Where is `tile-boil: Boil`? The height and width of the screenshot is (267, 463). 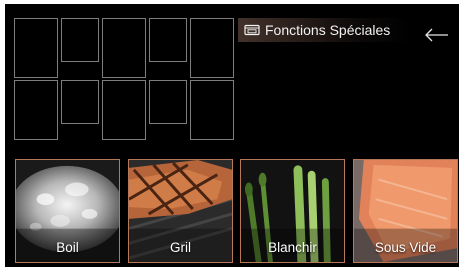
tile-boil: Boil is located at coordinates (67, 211).